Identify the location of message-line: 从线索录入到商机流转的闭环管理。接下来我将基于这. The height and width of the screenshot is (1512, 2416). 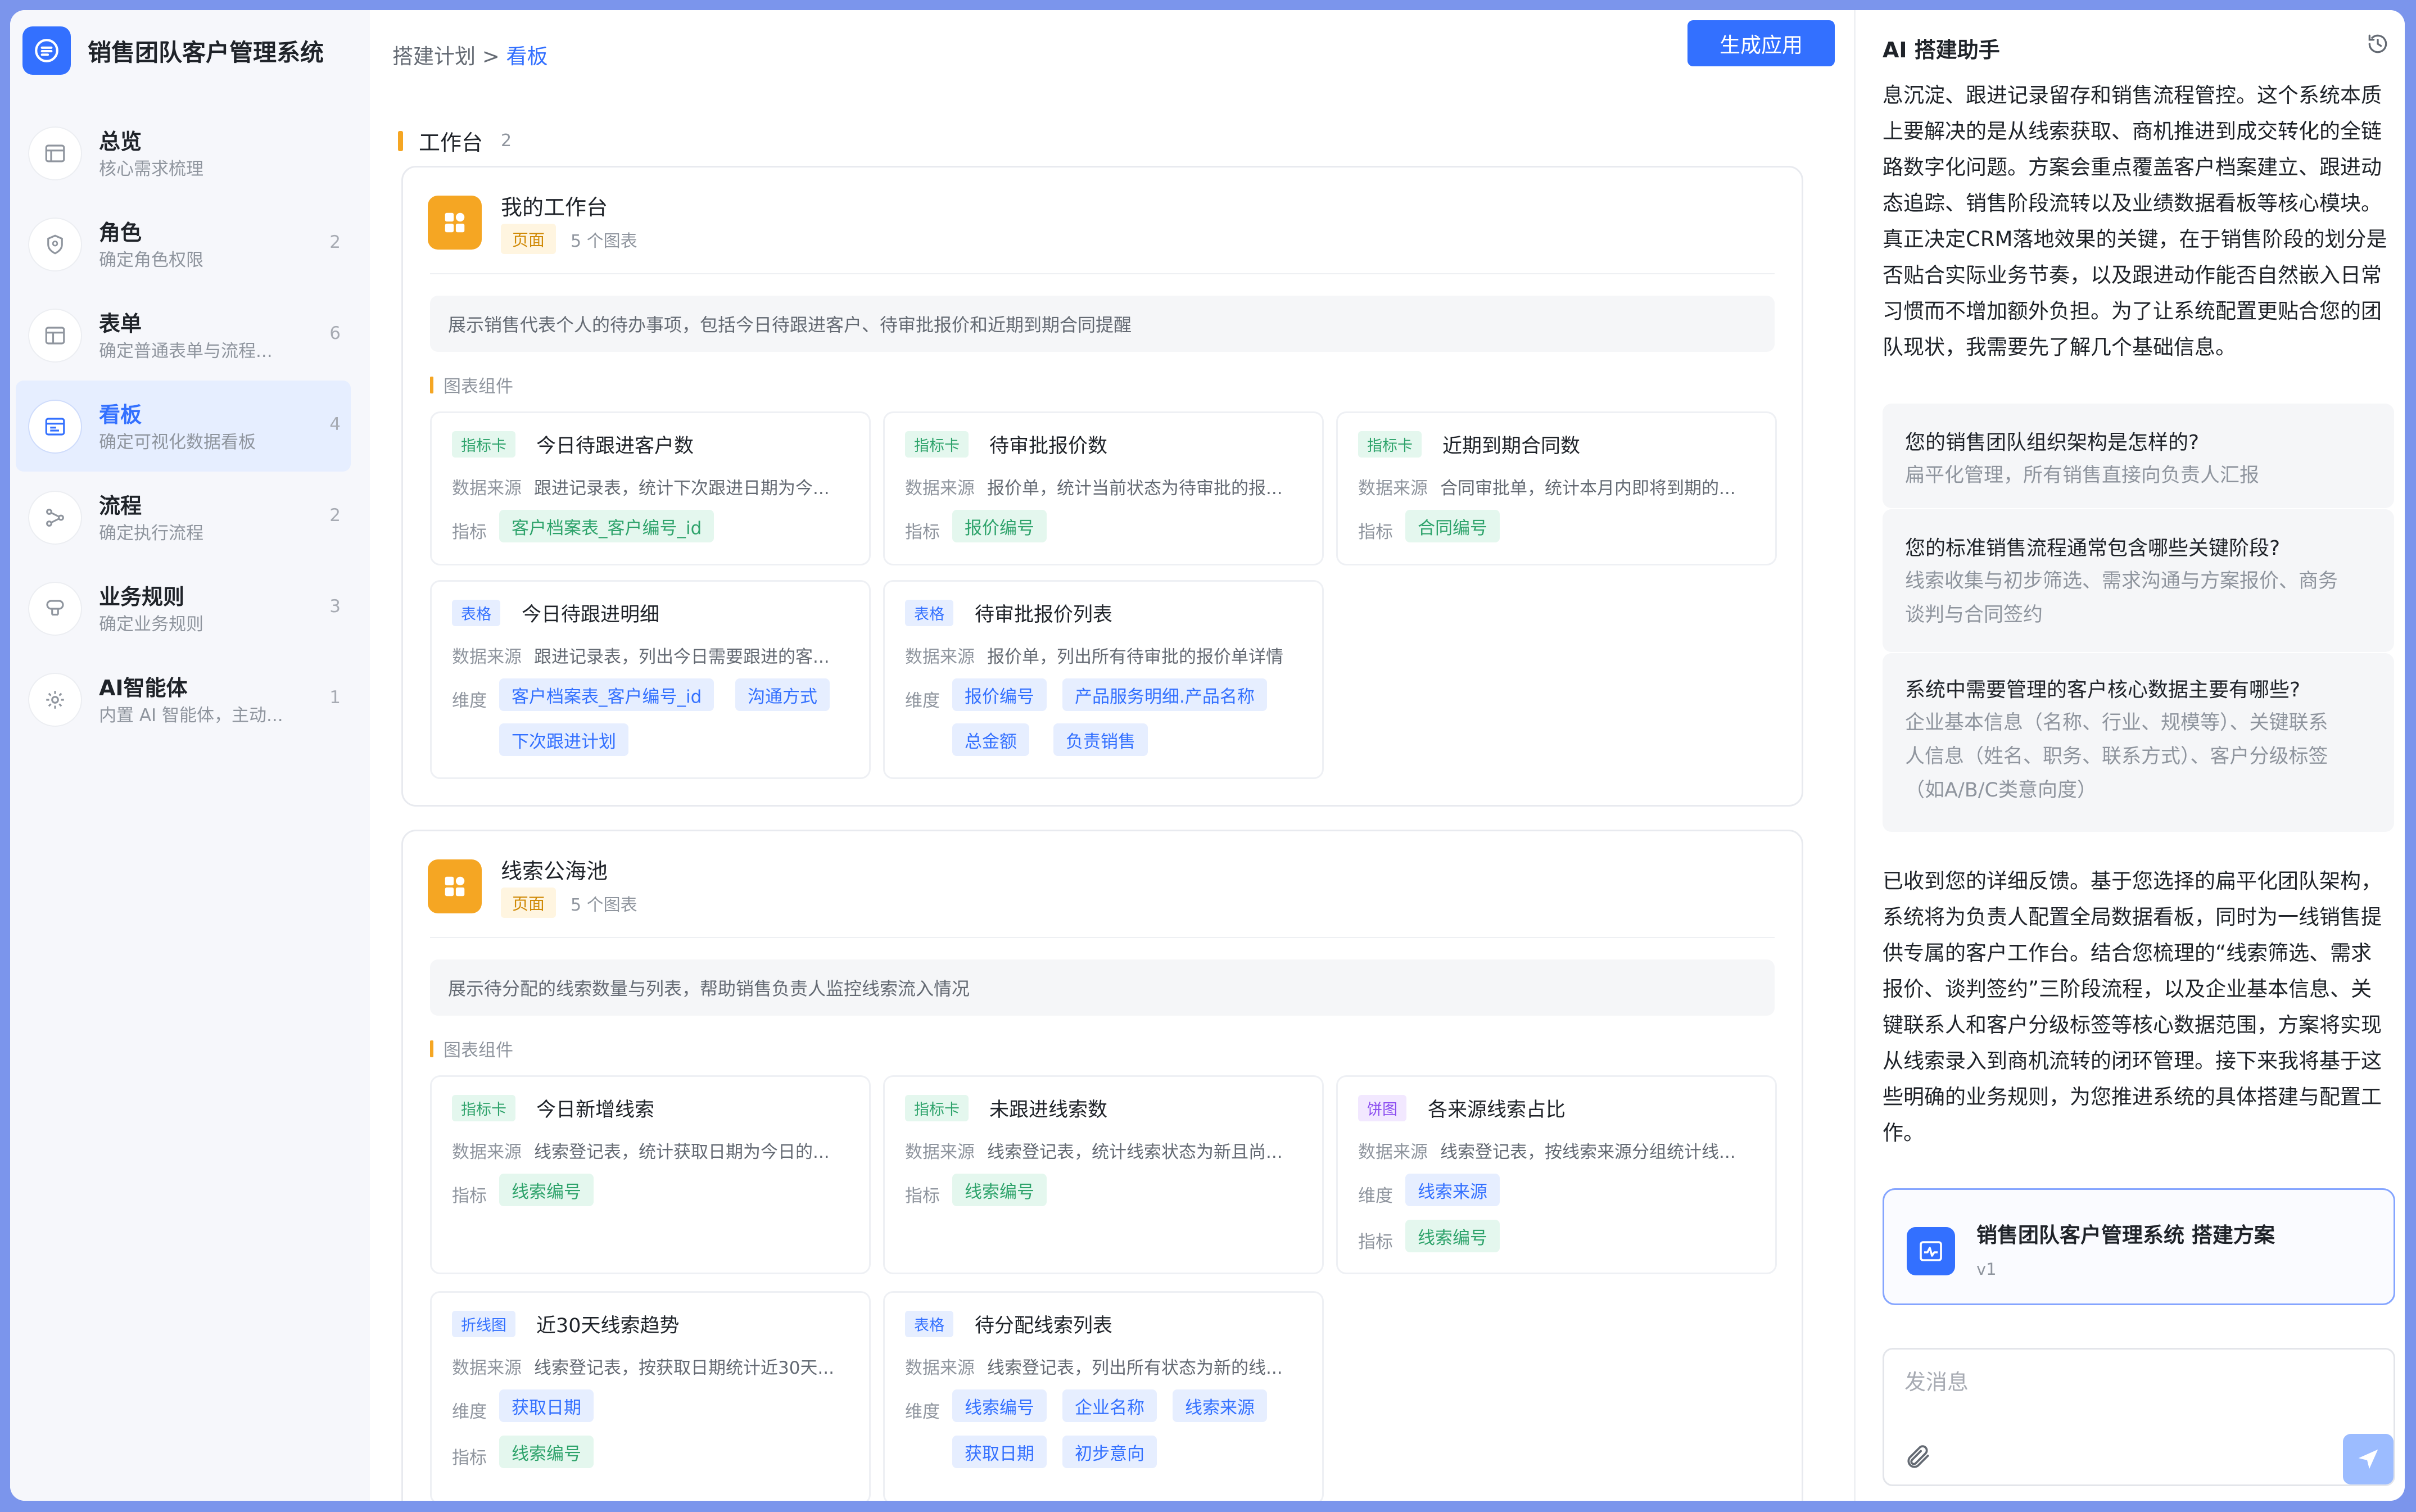
(2132, 1061).